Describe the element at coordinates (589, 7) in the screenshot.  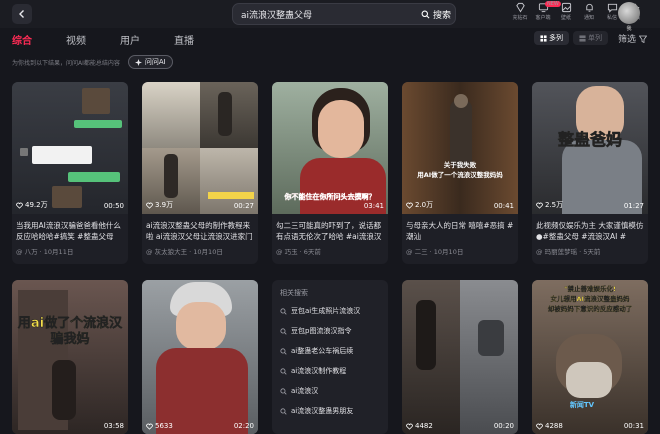
I see `bell-icon` at that location.